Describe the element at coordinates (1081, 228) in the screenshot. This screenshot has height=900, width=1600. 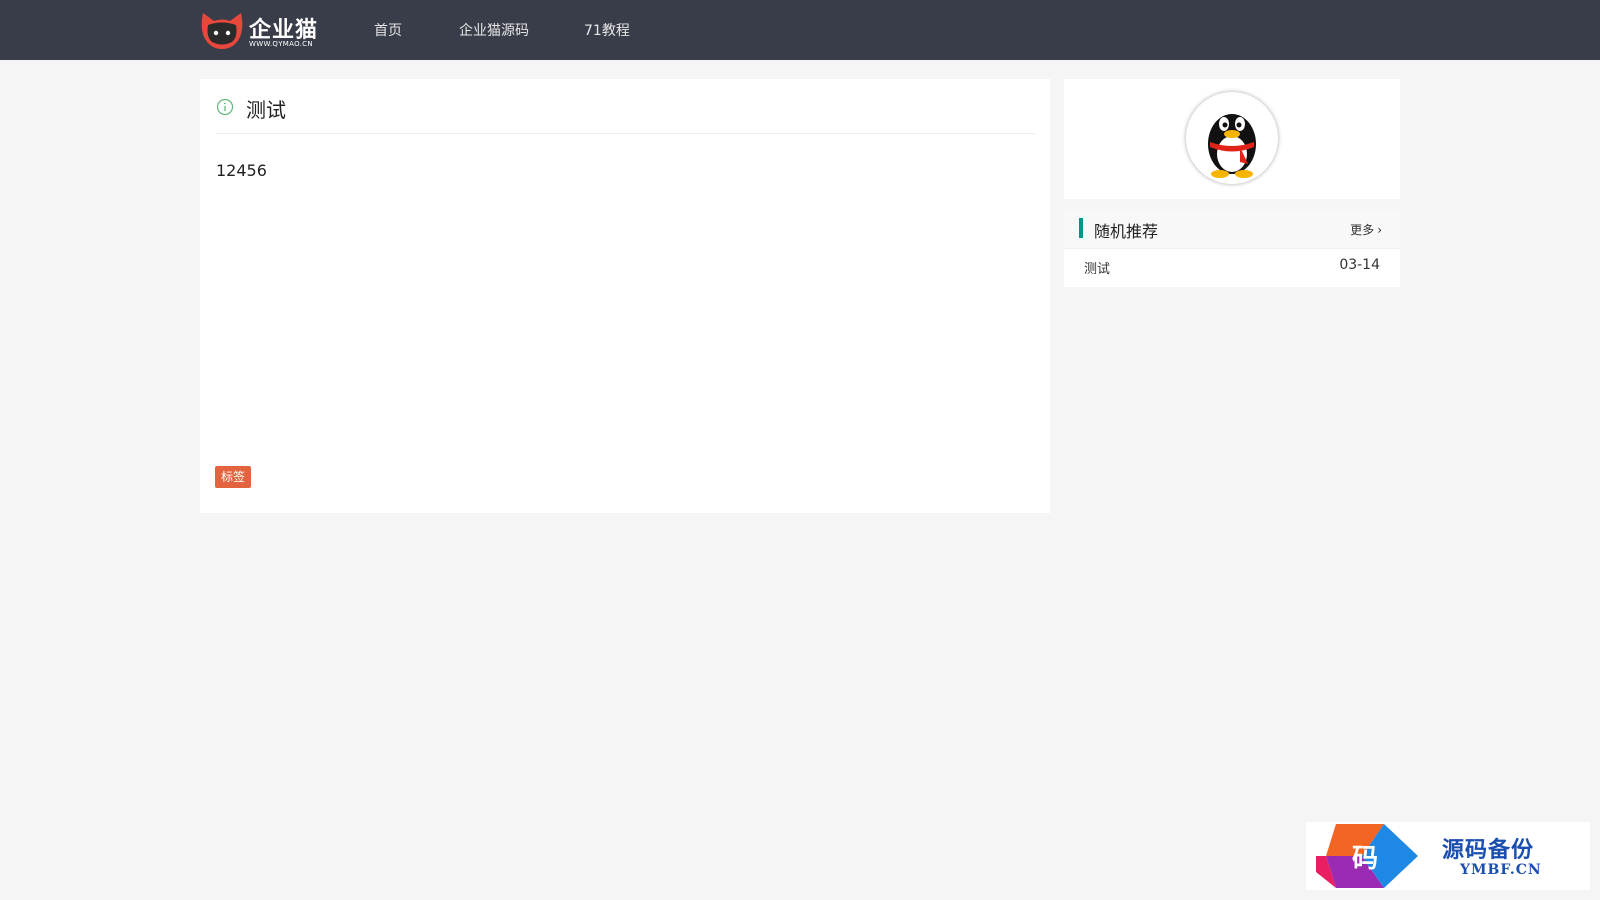
I see `accent-bar` at that location.